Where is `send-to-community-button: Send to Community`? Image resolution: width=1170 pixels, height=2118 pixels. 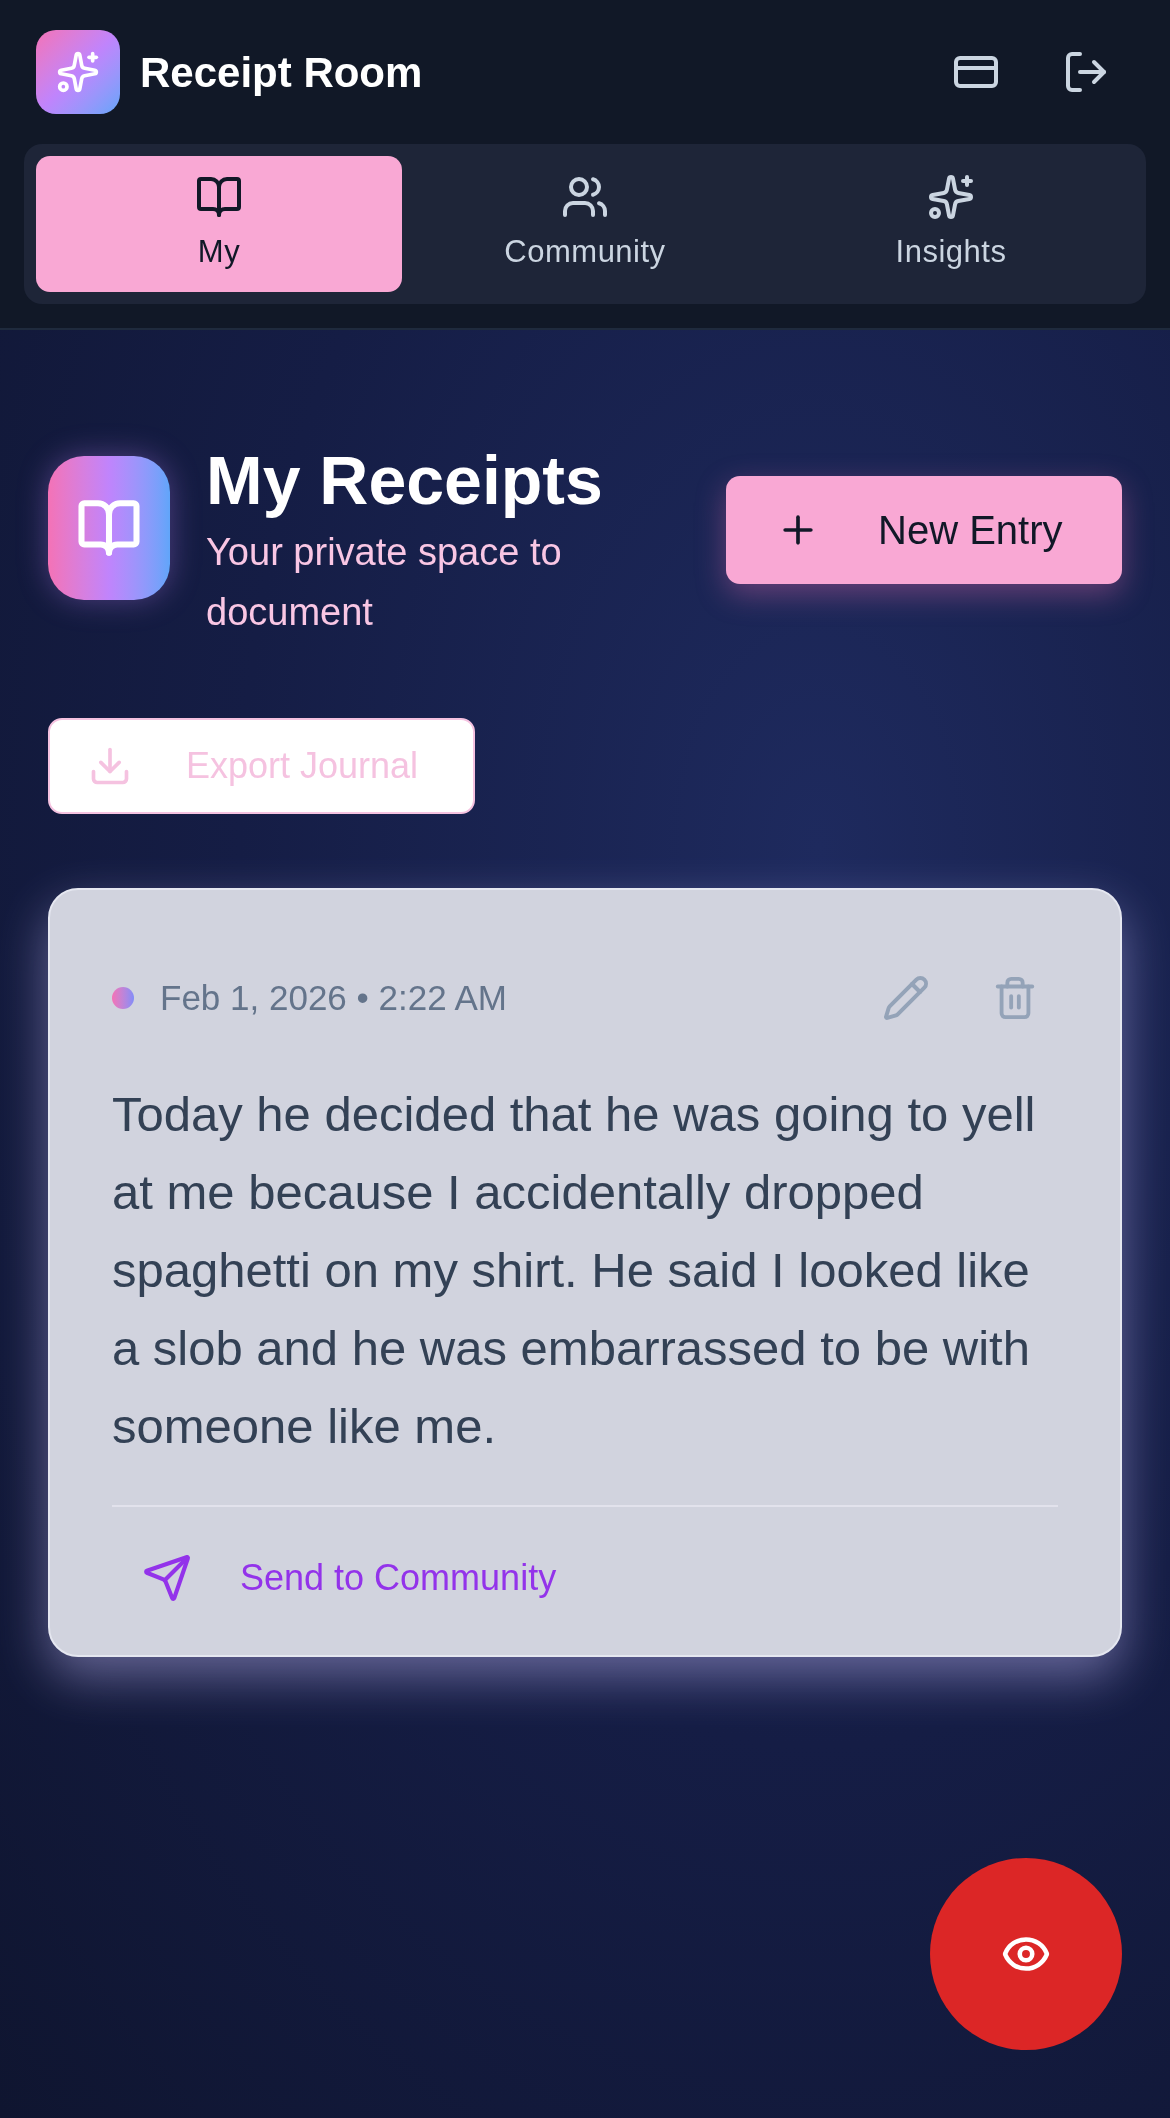 send-to-community-button: Send to Community is located at coordinates (349, 1577).